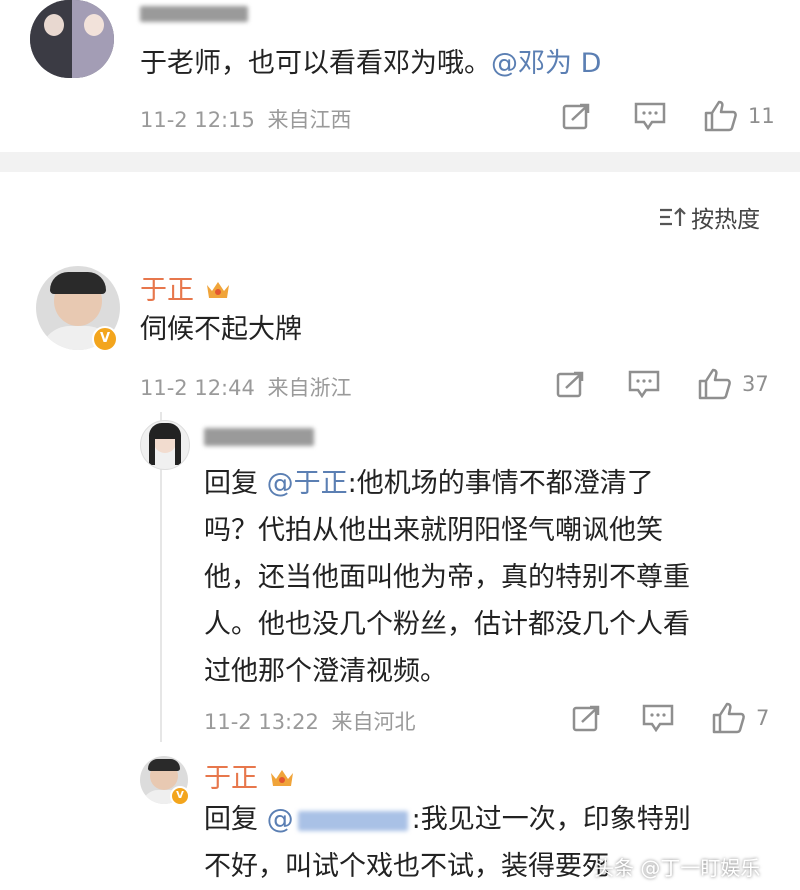  Describe the element at coordinates (309, 388) in the screenshot. I see `reply1-location: 来自浙江` at that location.